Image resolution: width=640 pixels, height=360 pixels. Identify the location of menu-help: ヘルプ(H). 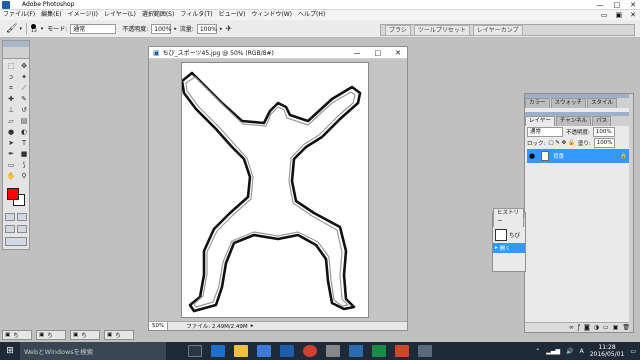
(311, 15).